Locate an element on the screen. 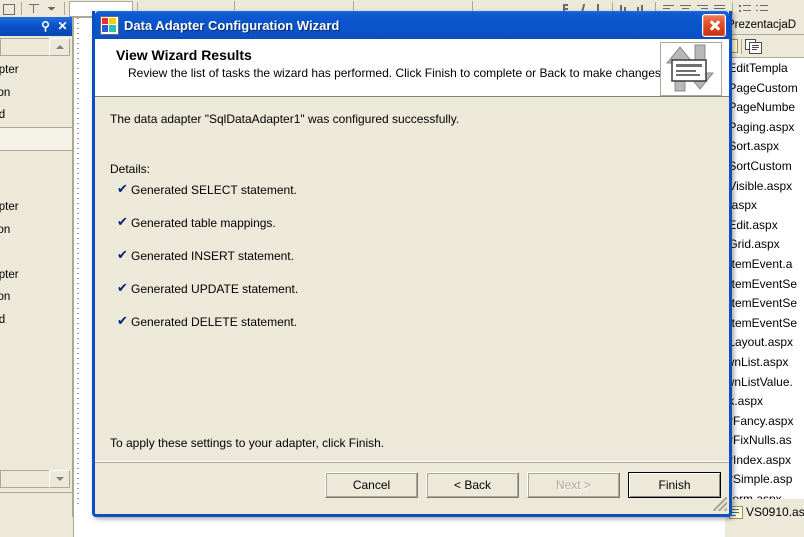  cancel-button: Cancel is located at coordinates (371, 485).